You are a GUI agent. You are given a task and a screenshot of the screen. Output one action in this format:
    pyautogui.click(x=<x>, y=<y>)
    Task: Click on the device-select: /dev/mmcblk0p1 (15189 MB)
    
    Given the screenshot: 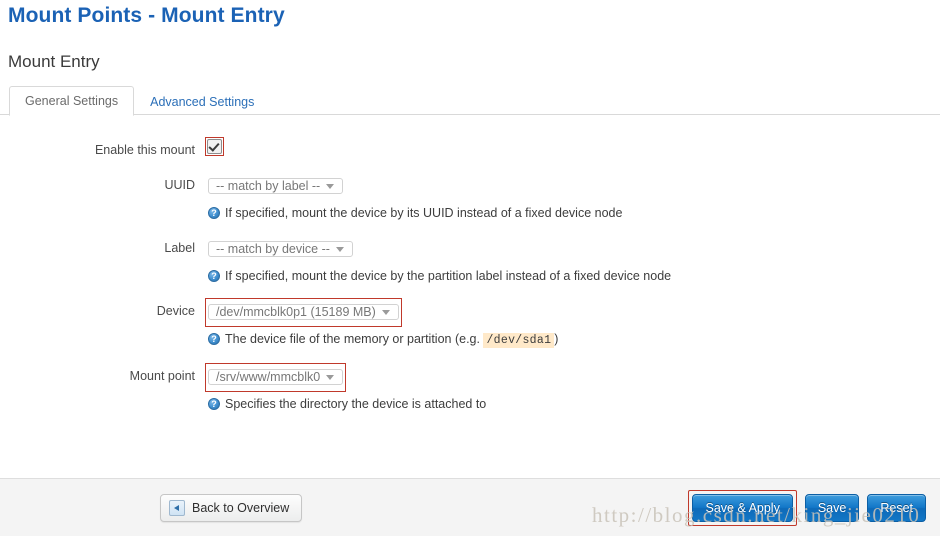 What is the action you would take?
    pyautogui.click(x=303, y=312)
    